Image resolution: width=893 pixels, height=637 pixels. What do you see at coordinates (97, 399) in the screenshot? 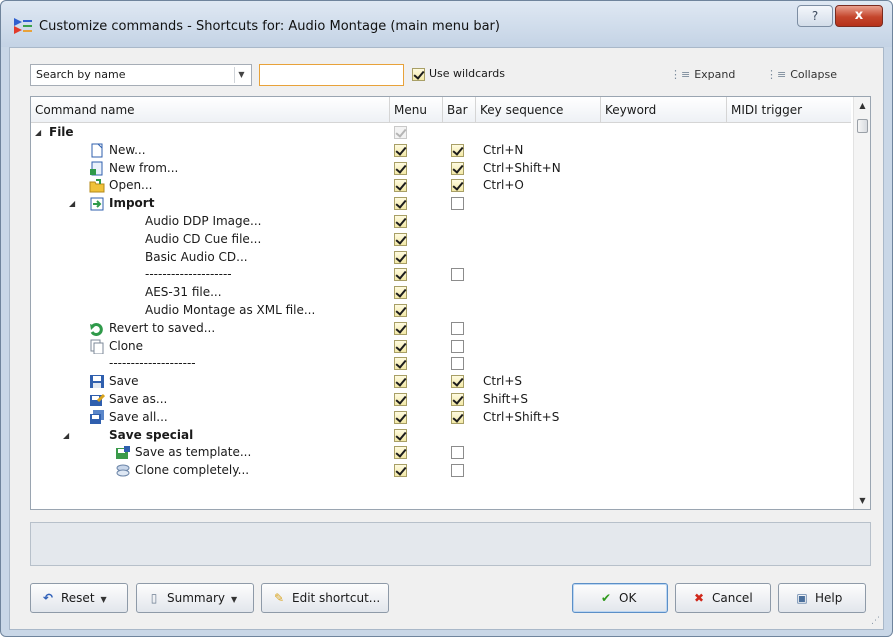
I see `save-as-icon` at bounding box center [97, 399].